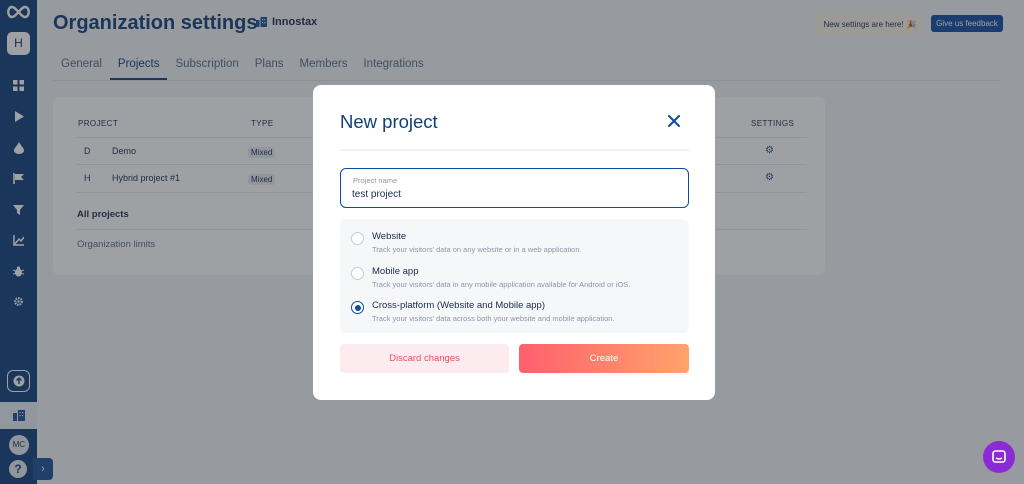 This screenshot has height=484, width=1024. I want to click on radio-mobile-app, so click(357, 273).